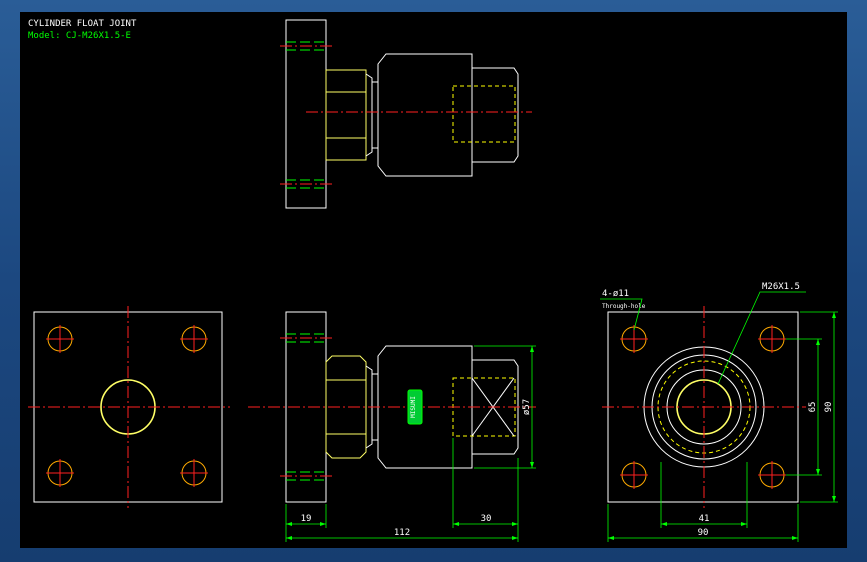 The height and width of the screenshot is (562, 867). What do you see at coordinates (829, 407) in the screenshot?
I see `dim-90-vertical: 90` at bounding box center [829, 407].